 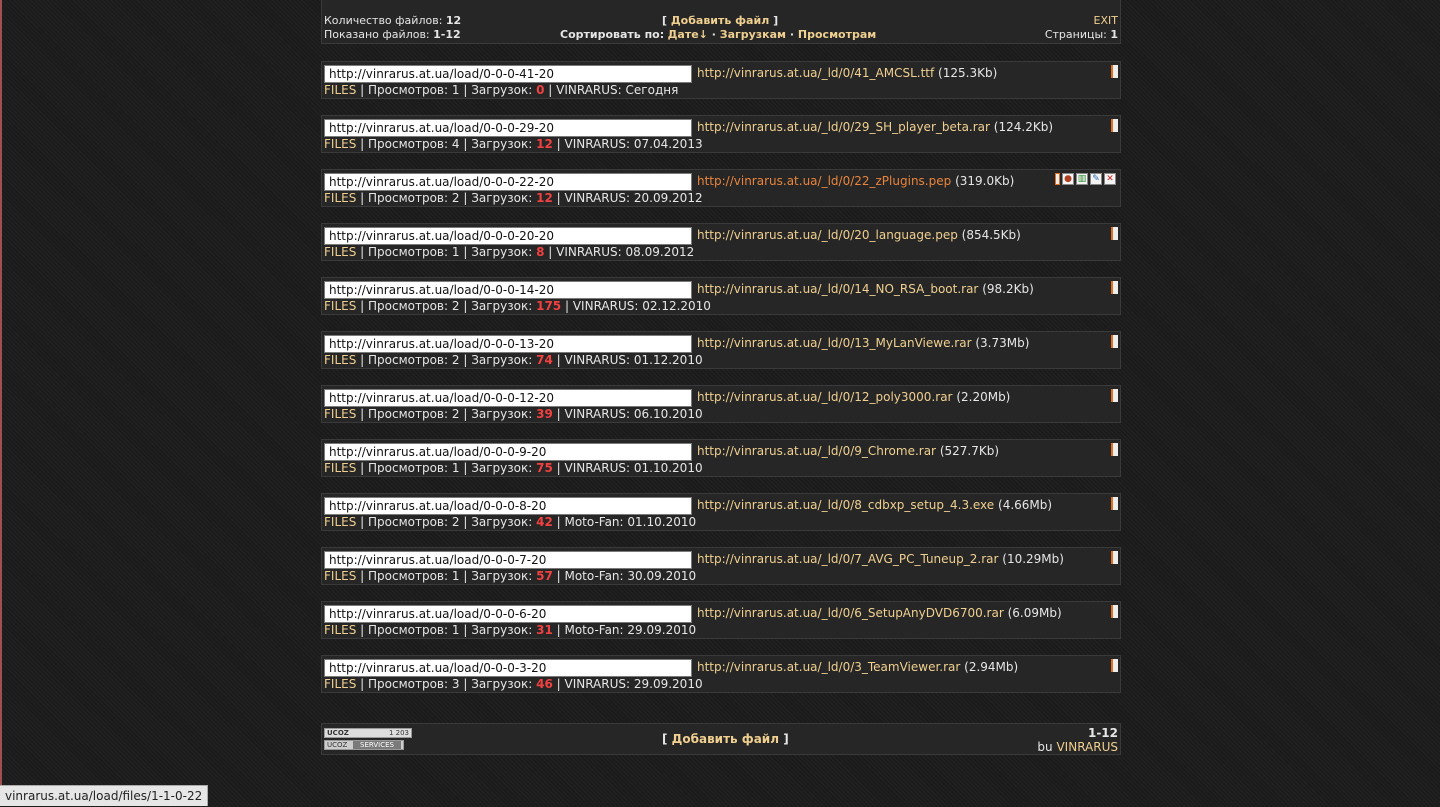 I want to click on file-page-url-input: http://vinrarus.at.ua/load/0-0-0-3-20, so click(x=508, y=668).